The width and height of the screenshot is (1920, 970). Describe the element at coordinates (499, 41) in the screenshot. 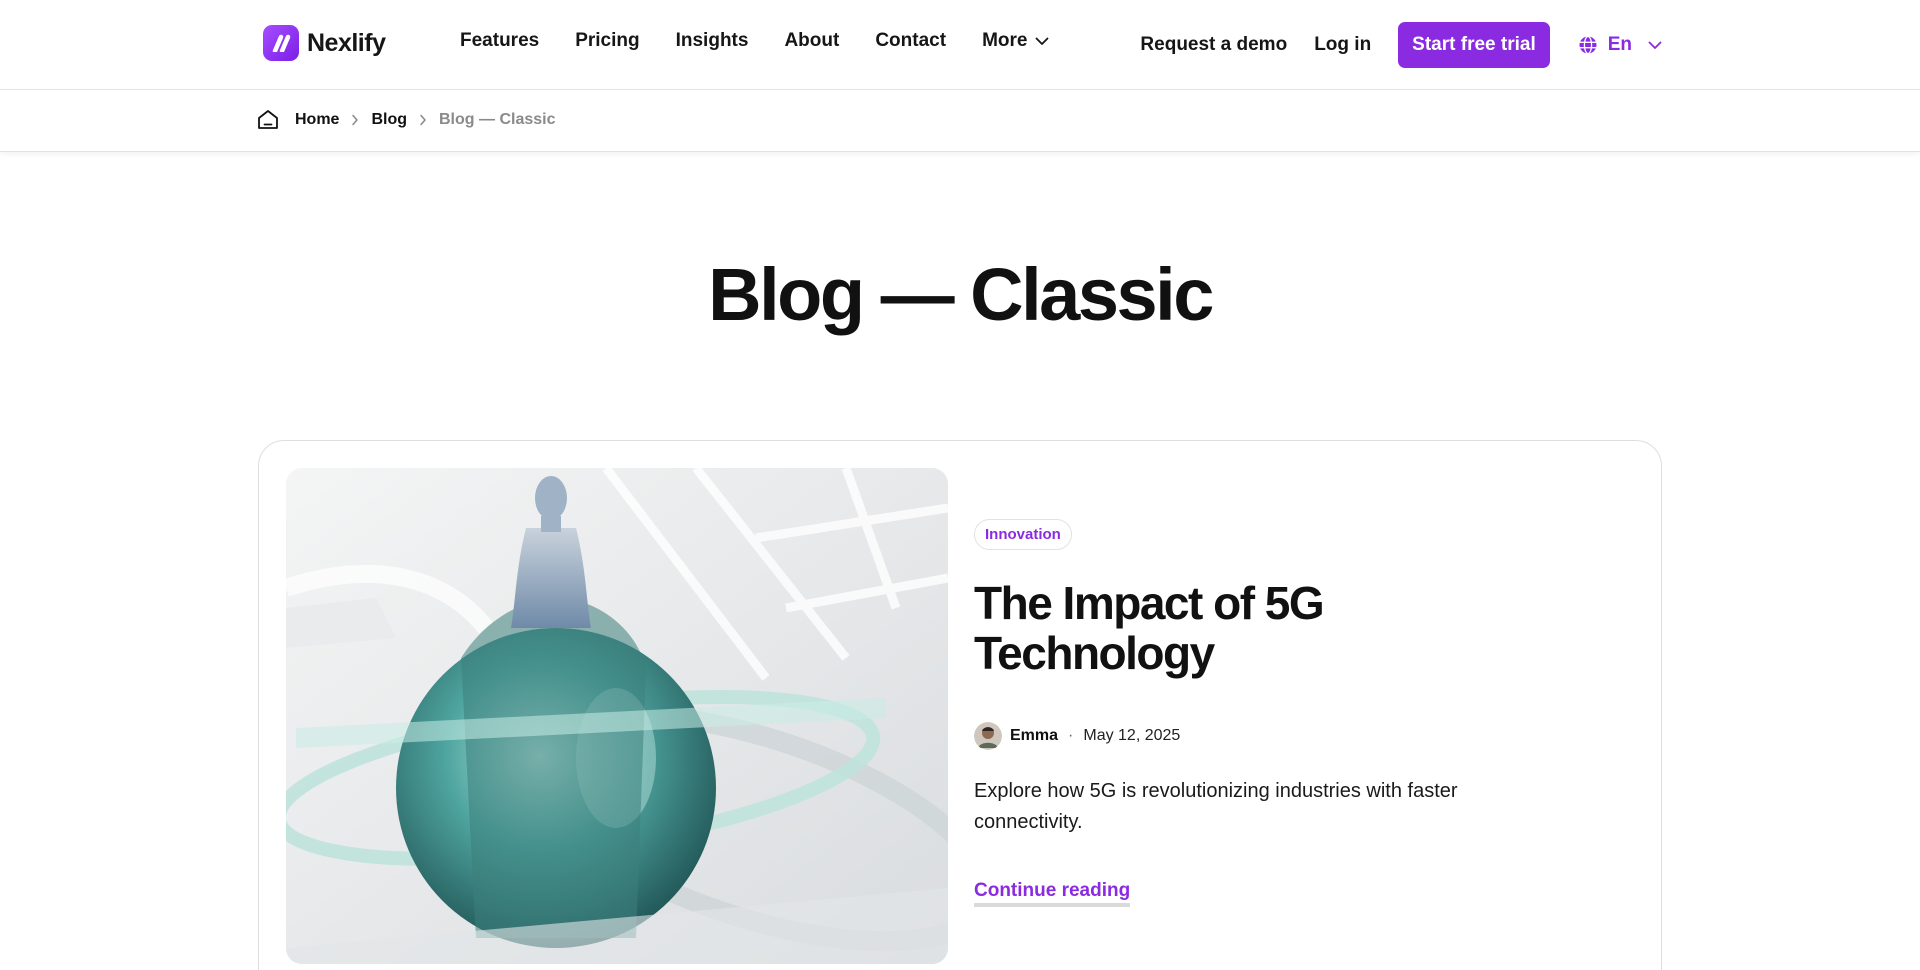

I see `nav-item-features: Features` at that location.